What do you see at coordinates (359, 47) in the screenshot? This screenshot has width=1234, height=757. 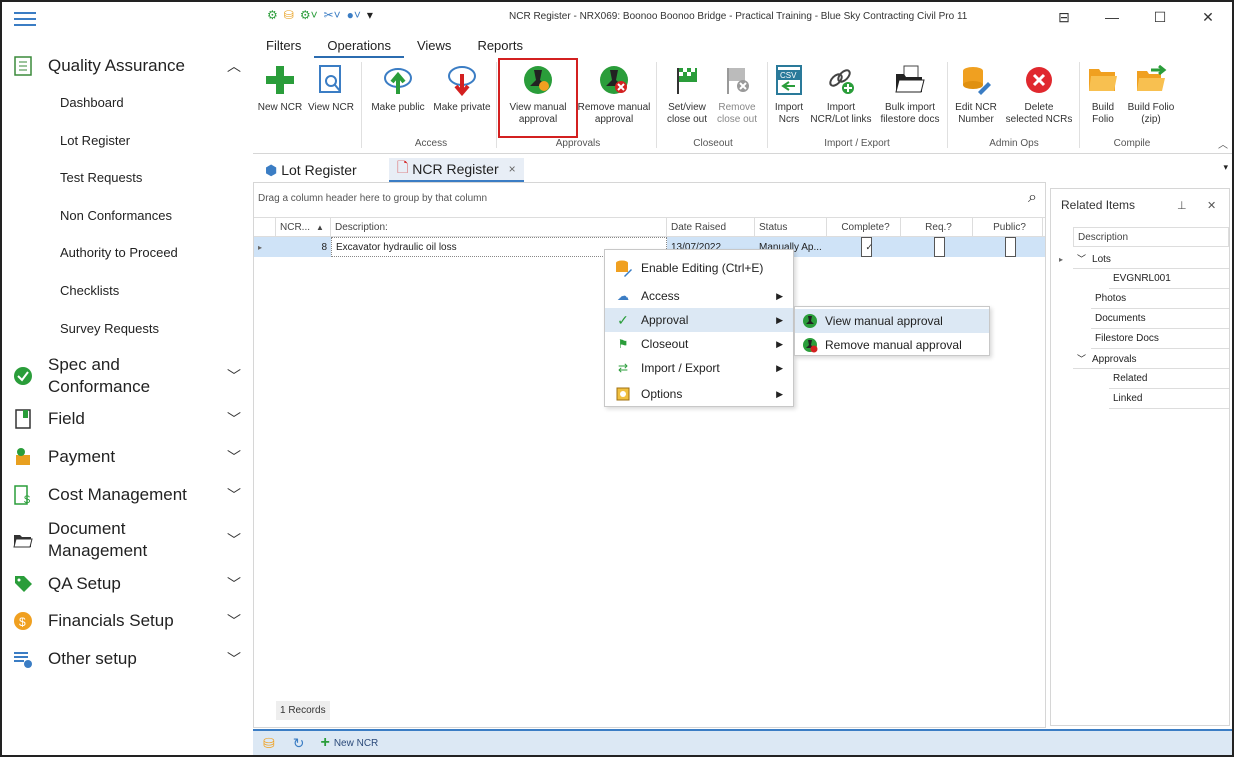 I see `tab-operations: Operations` at bounding box center [359, 47].